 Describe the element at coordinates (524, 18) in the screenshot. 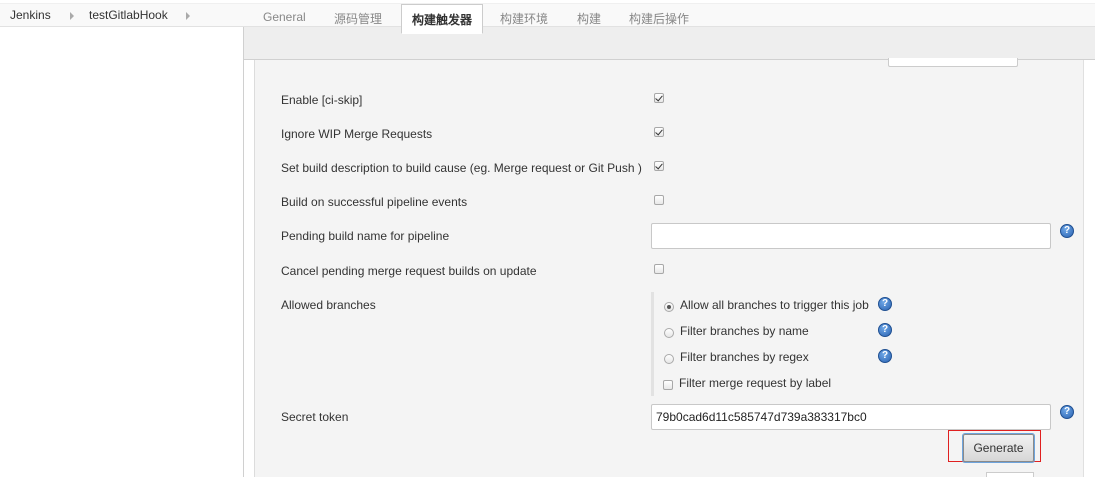

I see `tab-build-environment: 构建环境` at that location.